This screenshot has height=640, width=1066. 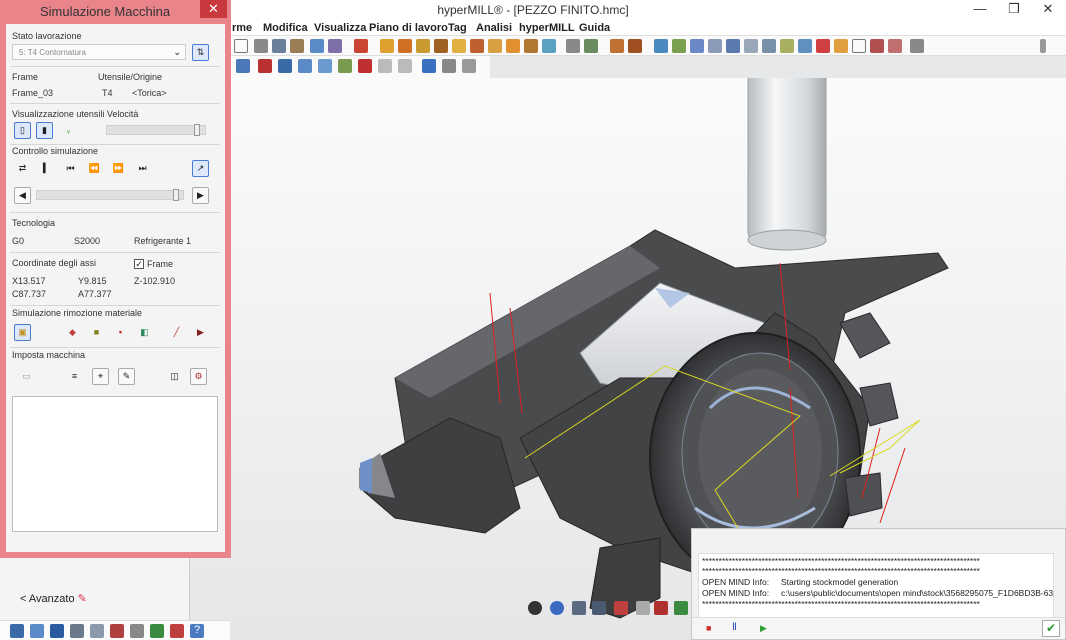 What do you see at coordinates (661, 608) in the screenshot?
I see `marker-icon` at bounding box center [661, 608].